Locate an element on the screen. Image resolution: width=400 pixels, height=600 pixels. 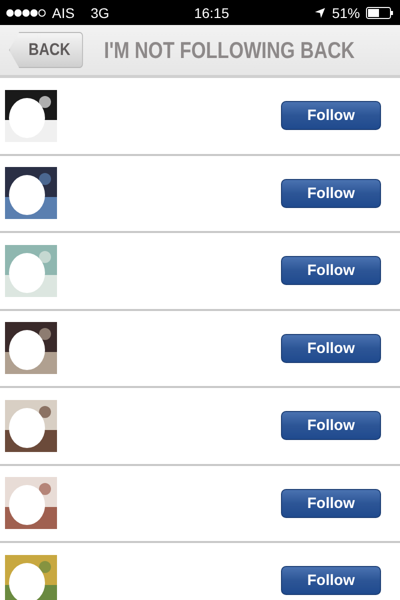
time-text: 16:15 is located at coordinates (212, 12).